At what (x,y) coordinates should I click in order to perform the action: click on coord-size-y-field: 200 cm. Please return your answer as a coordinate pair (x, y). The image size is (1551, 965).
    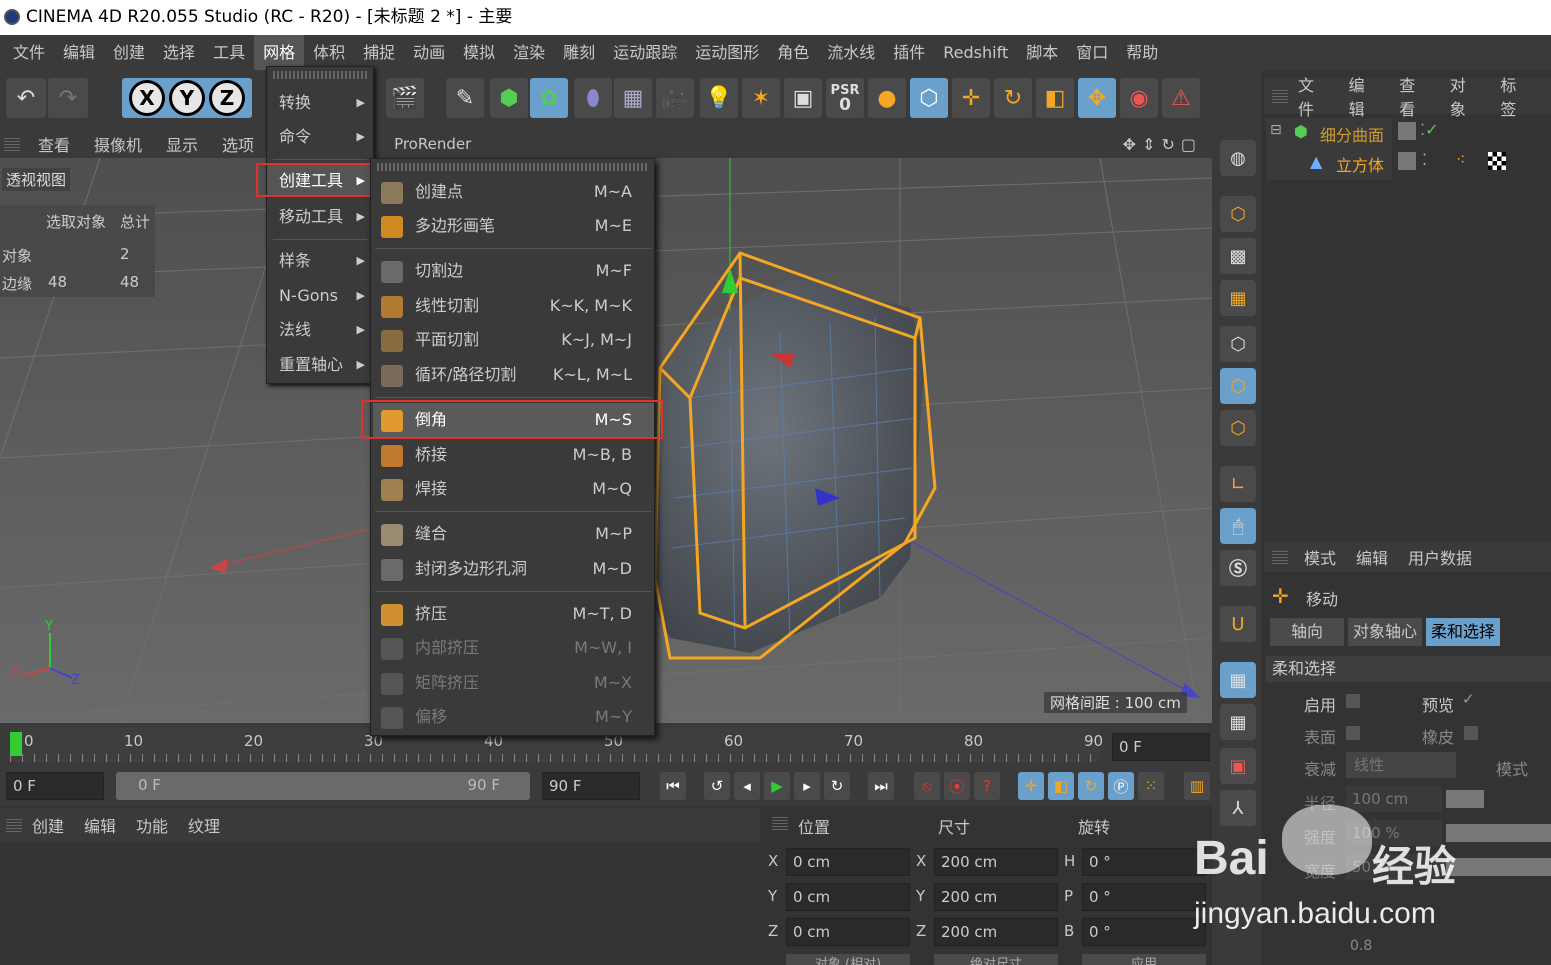
    Looking at the image, I should click on (996, 897).